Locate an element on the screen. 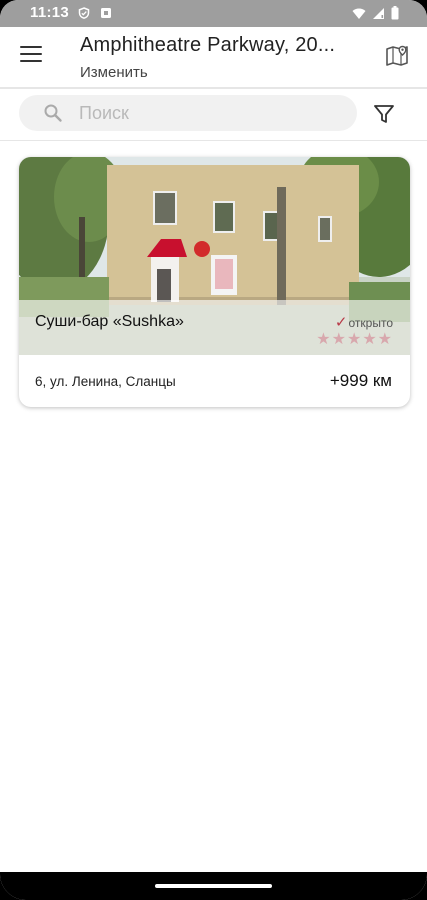  battery-icon is located at coordinates (395, 13).